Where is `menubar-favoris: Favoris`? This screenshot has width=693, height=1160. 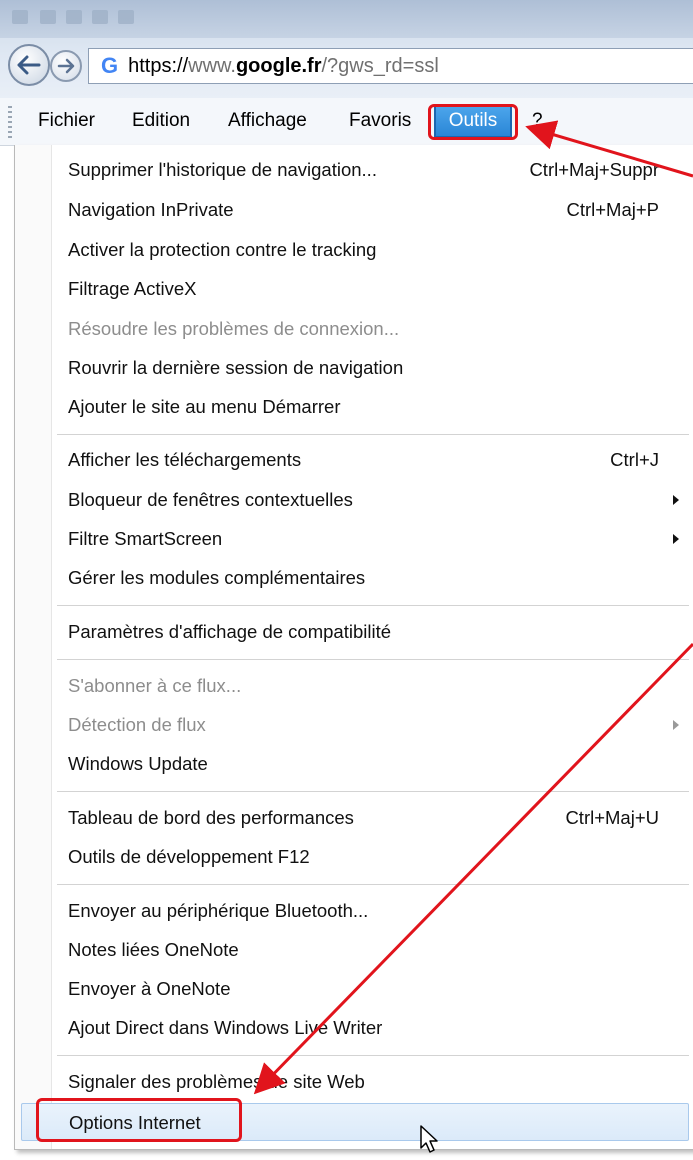 menubar-favoris: Favoris is located at coordinates (380, 121).